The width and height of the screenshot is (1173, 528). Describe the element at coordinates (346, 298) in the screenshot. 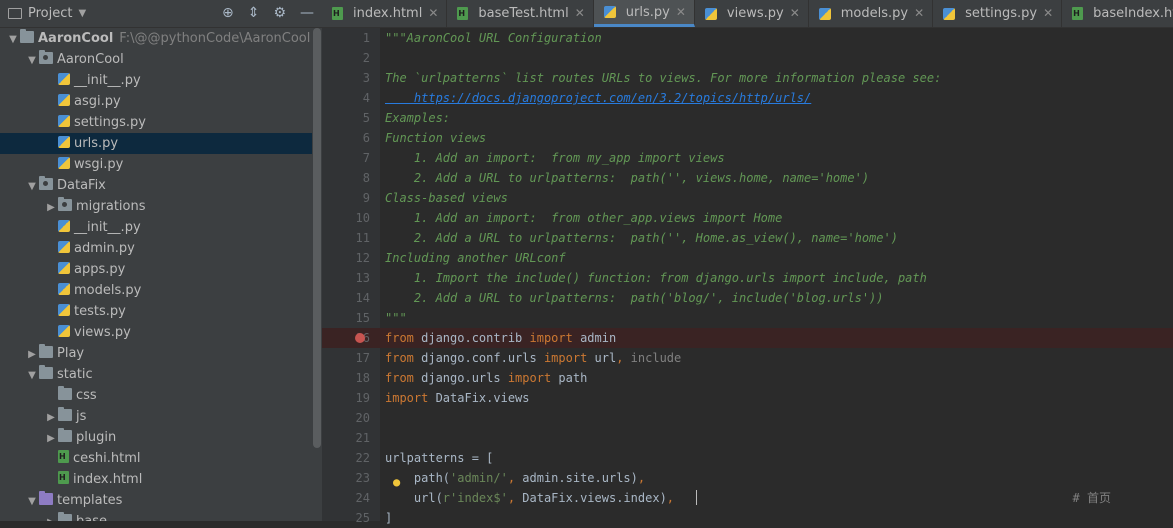

I see `line-number: 14` at that location.